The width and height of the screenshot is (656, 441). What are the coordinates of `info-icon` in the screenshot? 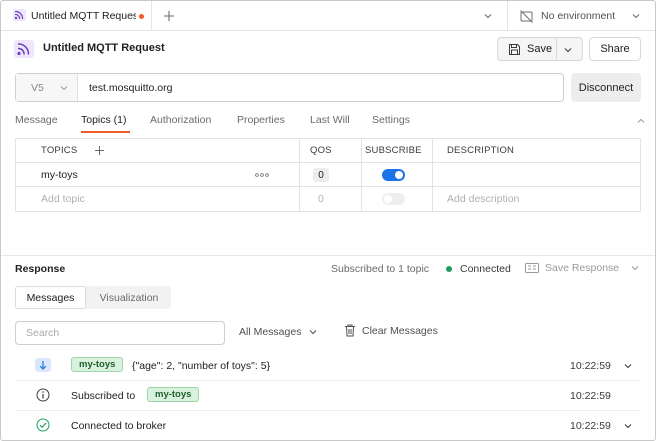 It's located at (43, 395).